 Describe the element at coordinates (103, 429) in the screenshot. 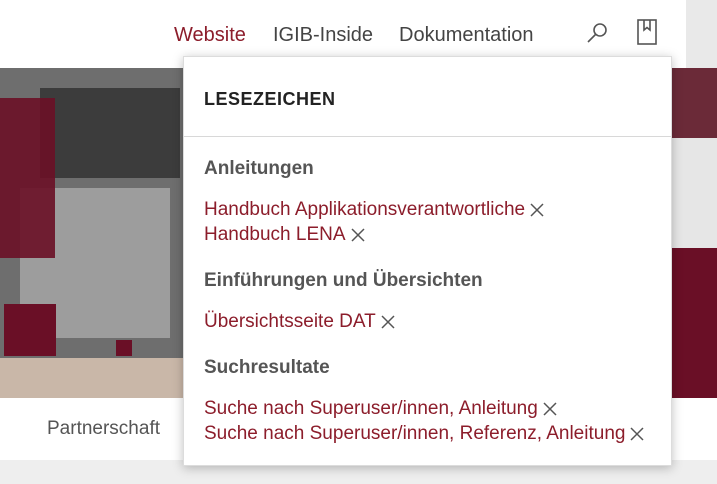

I see `subnav-partnerschaft: Partnerschaft` at that location.